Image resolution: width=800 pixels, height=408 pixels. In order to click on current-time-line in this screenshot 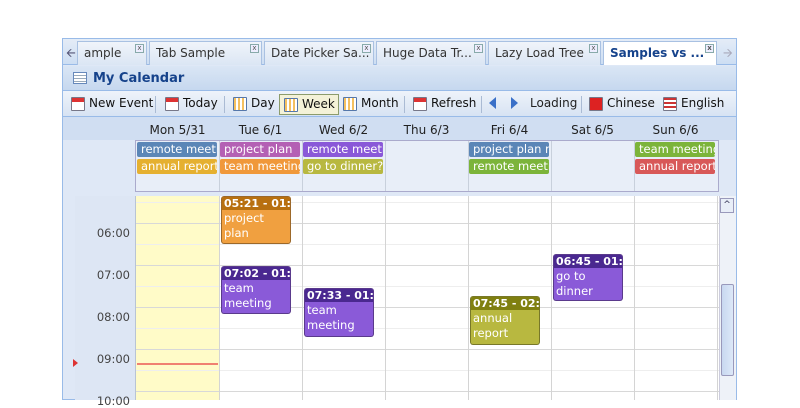, I will do `click(177, 364)`.